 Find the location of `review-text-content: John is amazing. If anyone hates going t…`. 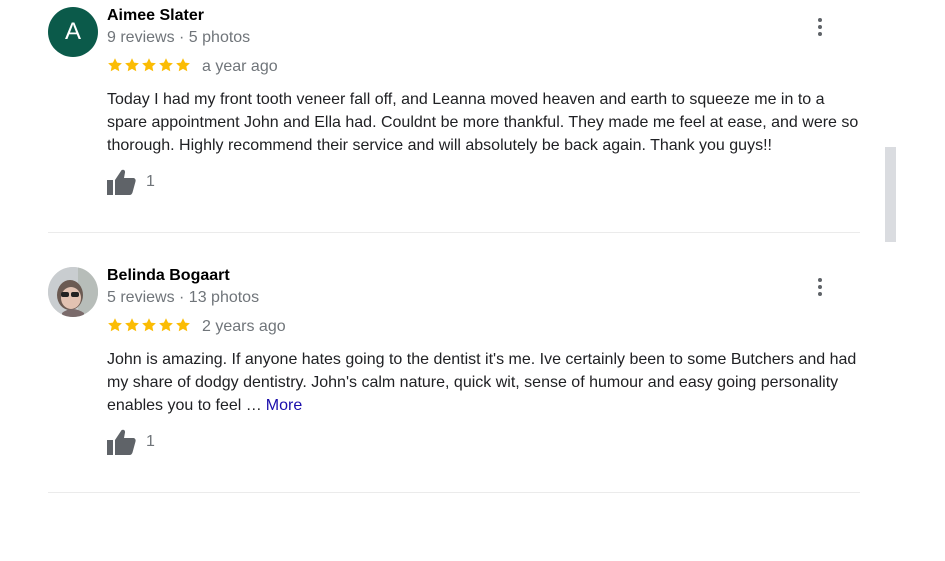

review-text-content: John is amazing. If anyone hates going t… is located at coordinates (482, 382).